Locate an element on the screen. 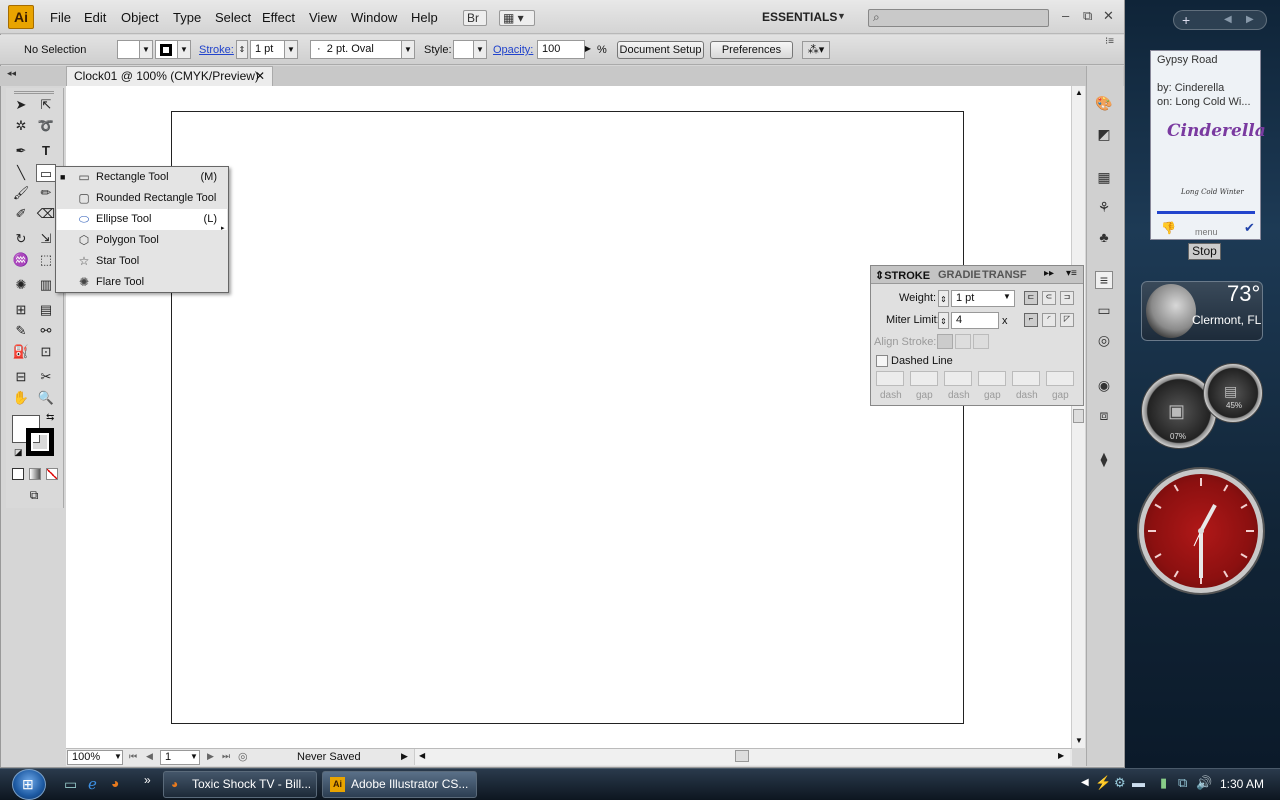 This screenshot has height=800, width=1280. document-setup-button: Document Setup is located at coordinates (660, 50).